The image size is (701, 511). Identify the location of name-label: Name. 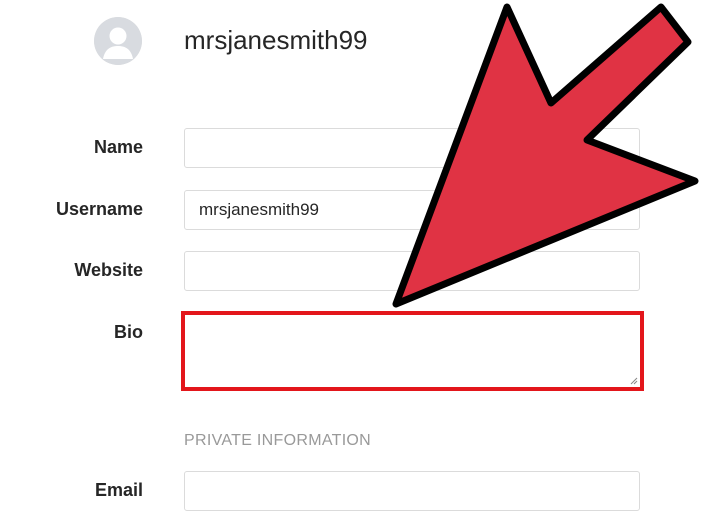
(118, 147).